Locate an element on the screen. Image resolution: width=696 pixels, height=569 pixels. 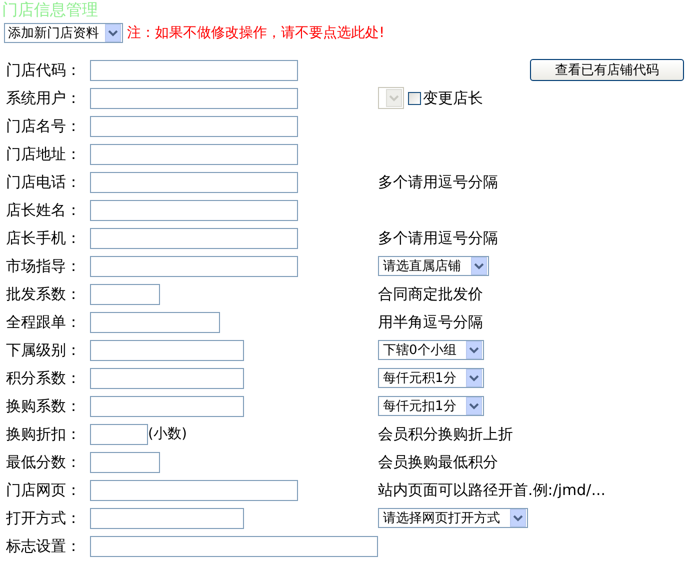
field-label: 店长手机： is located at coordinates (44, 238).